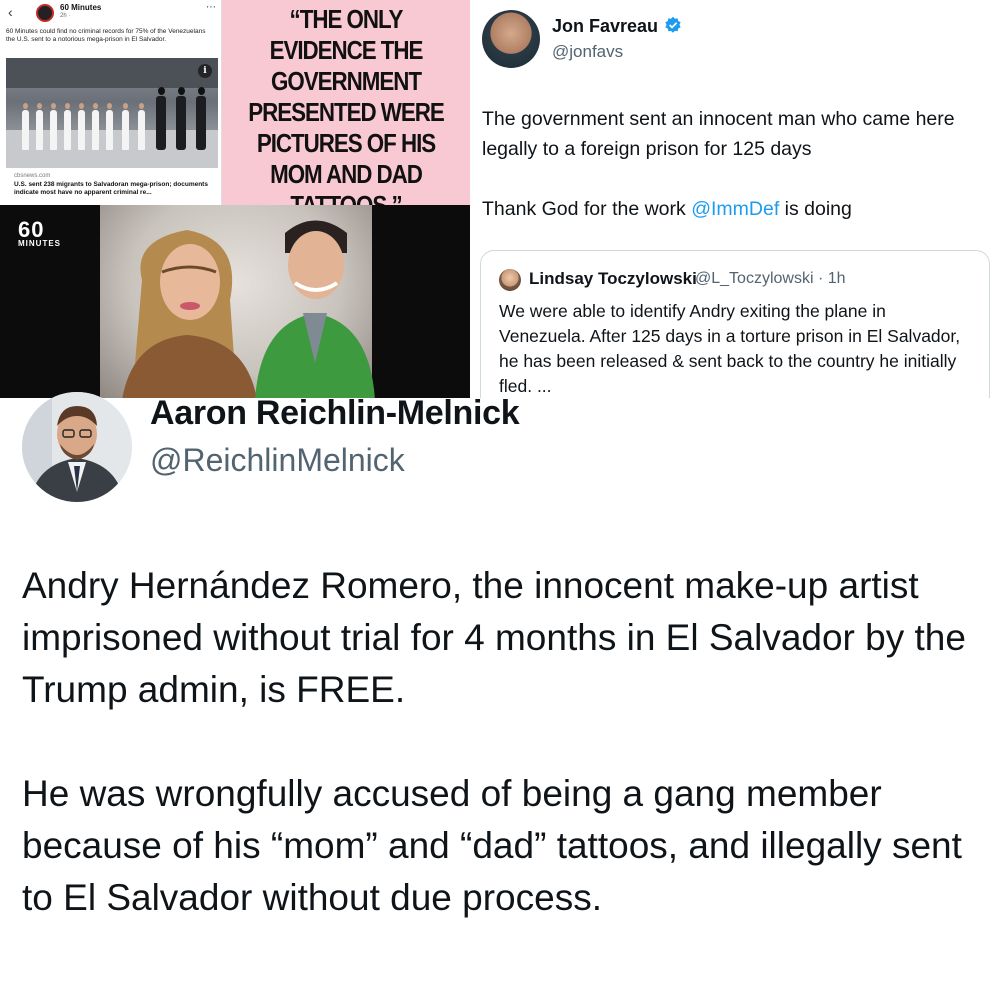 The height and width of the screenshot is (1000, 1000). What do you see at coordinates (10, 12) in the screenshot?
I see `back-arrow-icon: ‹` at bounding box center [10, 12].